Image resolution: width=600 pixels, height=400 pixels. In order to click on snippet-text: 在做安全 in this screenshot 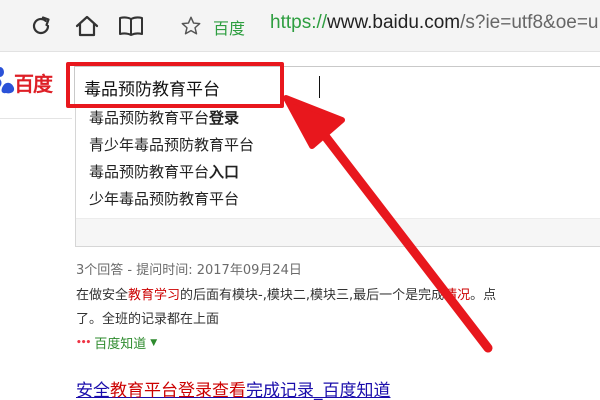, I will do `click(102, 295)`.